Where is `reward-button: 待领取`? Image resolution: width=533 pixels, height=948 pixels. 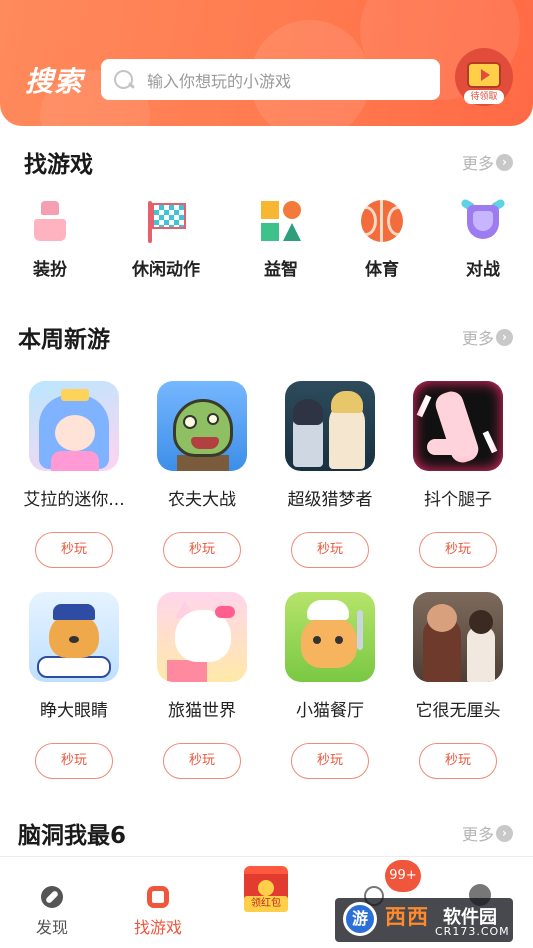
reward-button: 待领取 is located at coordinates (484, 77).